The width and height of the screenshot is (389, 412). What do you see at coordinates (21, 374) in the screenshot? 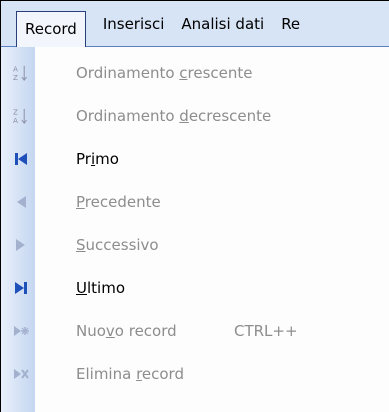
I see `delete-record-icon` at bounding box center [21, 374].